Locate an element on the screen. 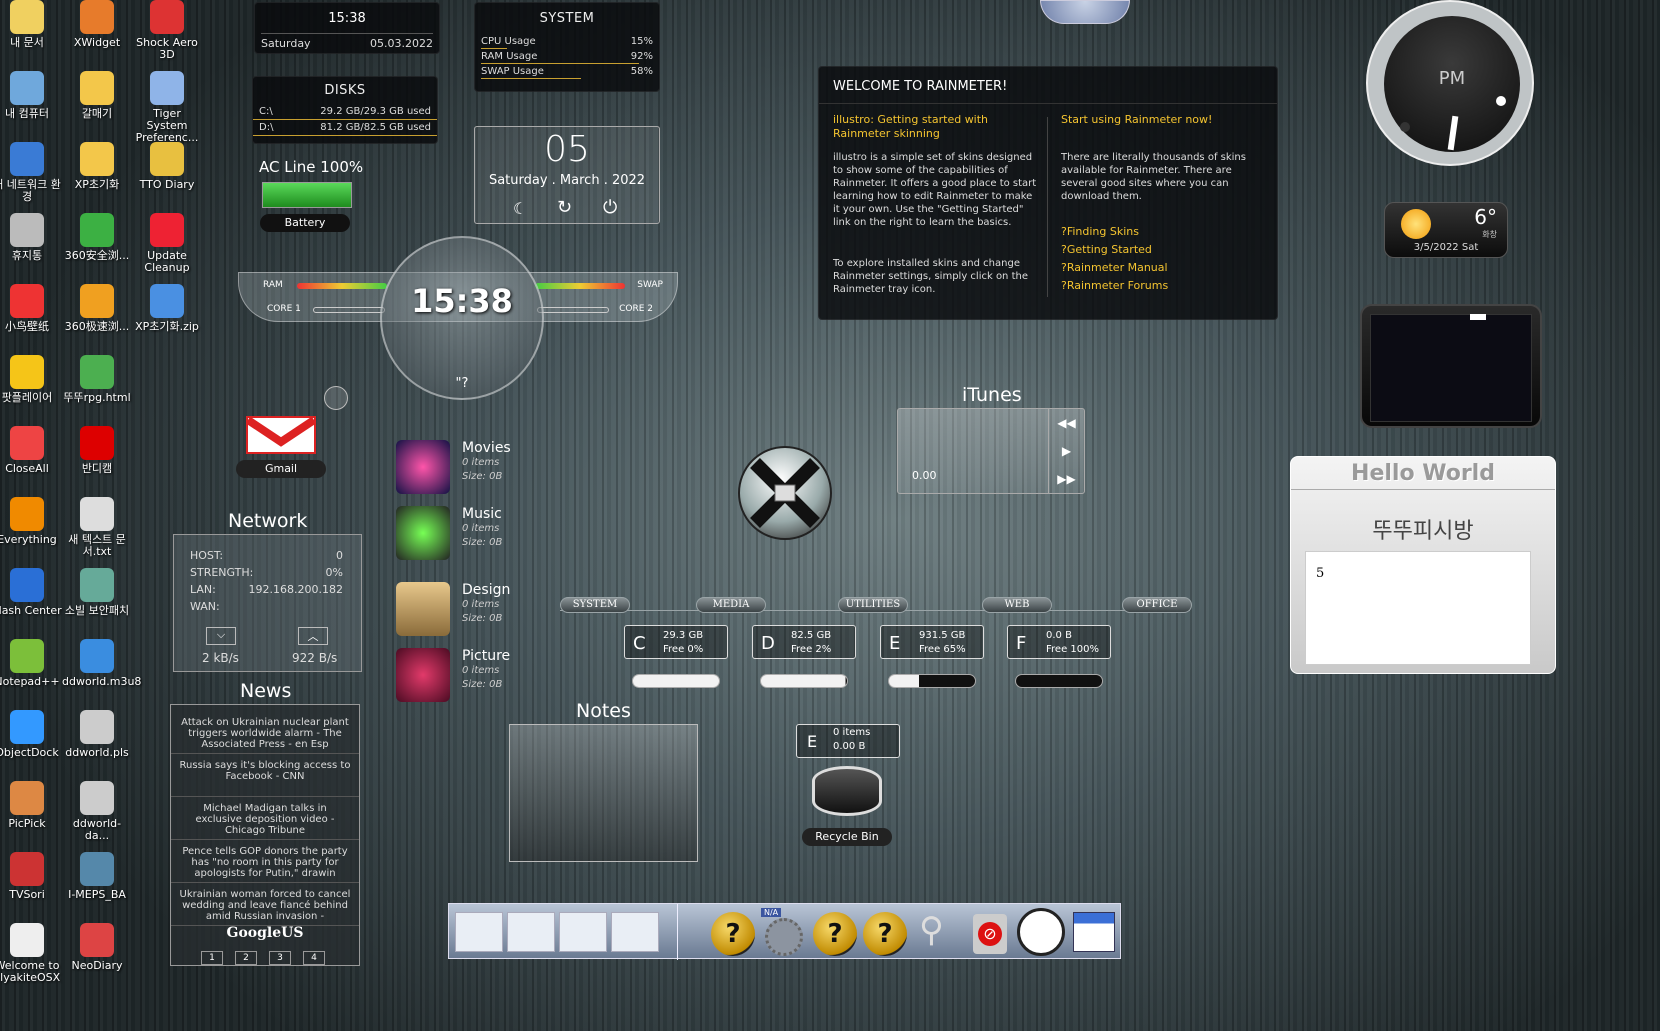 The height and width of the screenshot is (1031, 1660). desktop-icon: 내 네트워크 환경 is located at coordinates (31, 172).